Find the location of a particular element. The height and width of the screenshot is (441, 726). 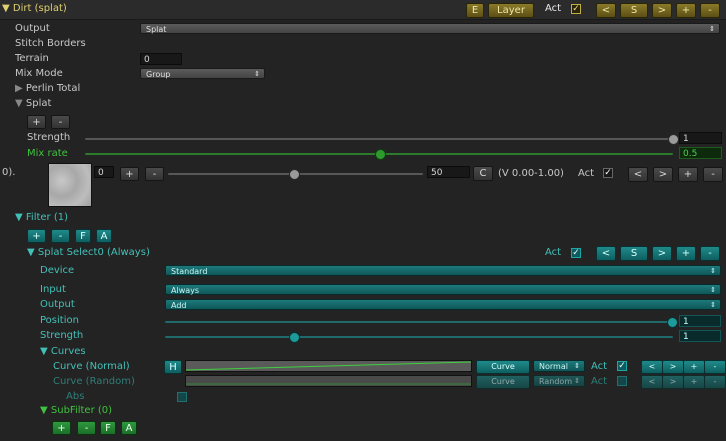

act-checkbox: ✓ is located at coordinates (576, 9).